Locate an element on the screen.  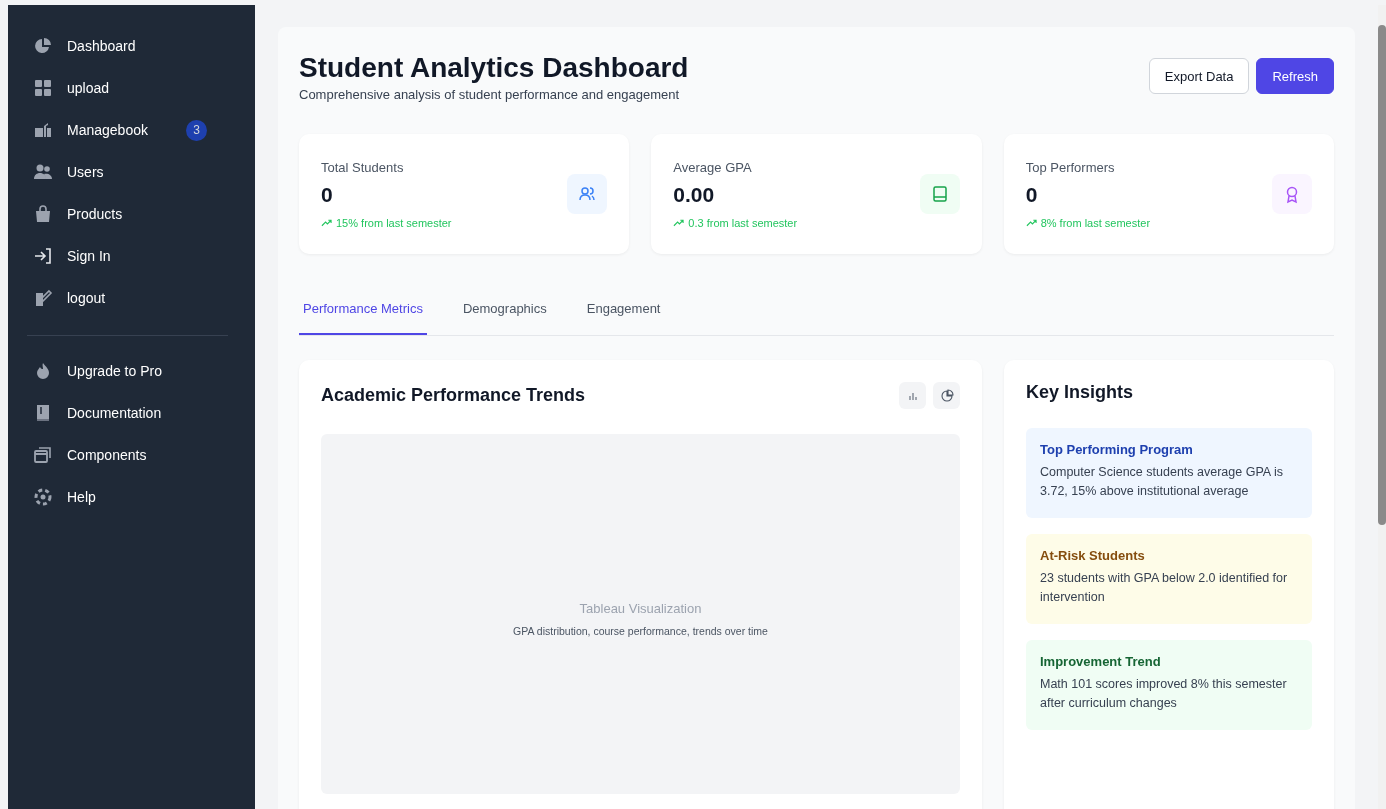
award-icon is located at coordinates (1292, 194).